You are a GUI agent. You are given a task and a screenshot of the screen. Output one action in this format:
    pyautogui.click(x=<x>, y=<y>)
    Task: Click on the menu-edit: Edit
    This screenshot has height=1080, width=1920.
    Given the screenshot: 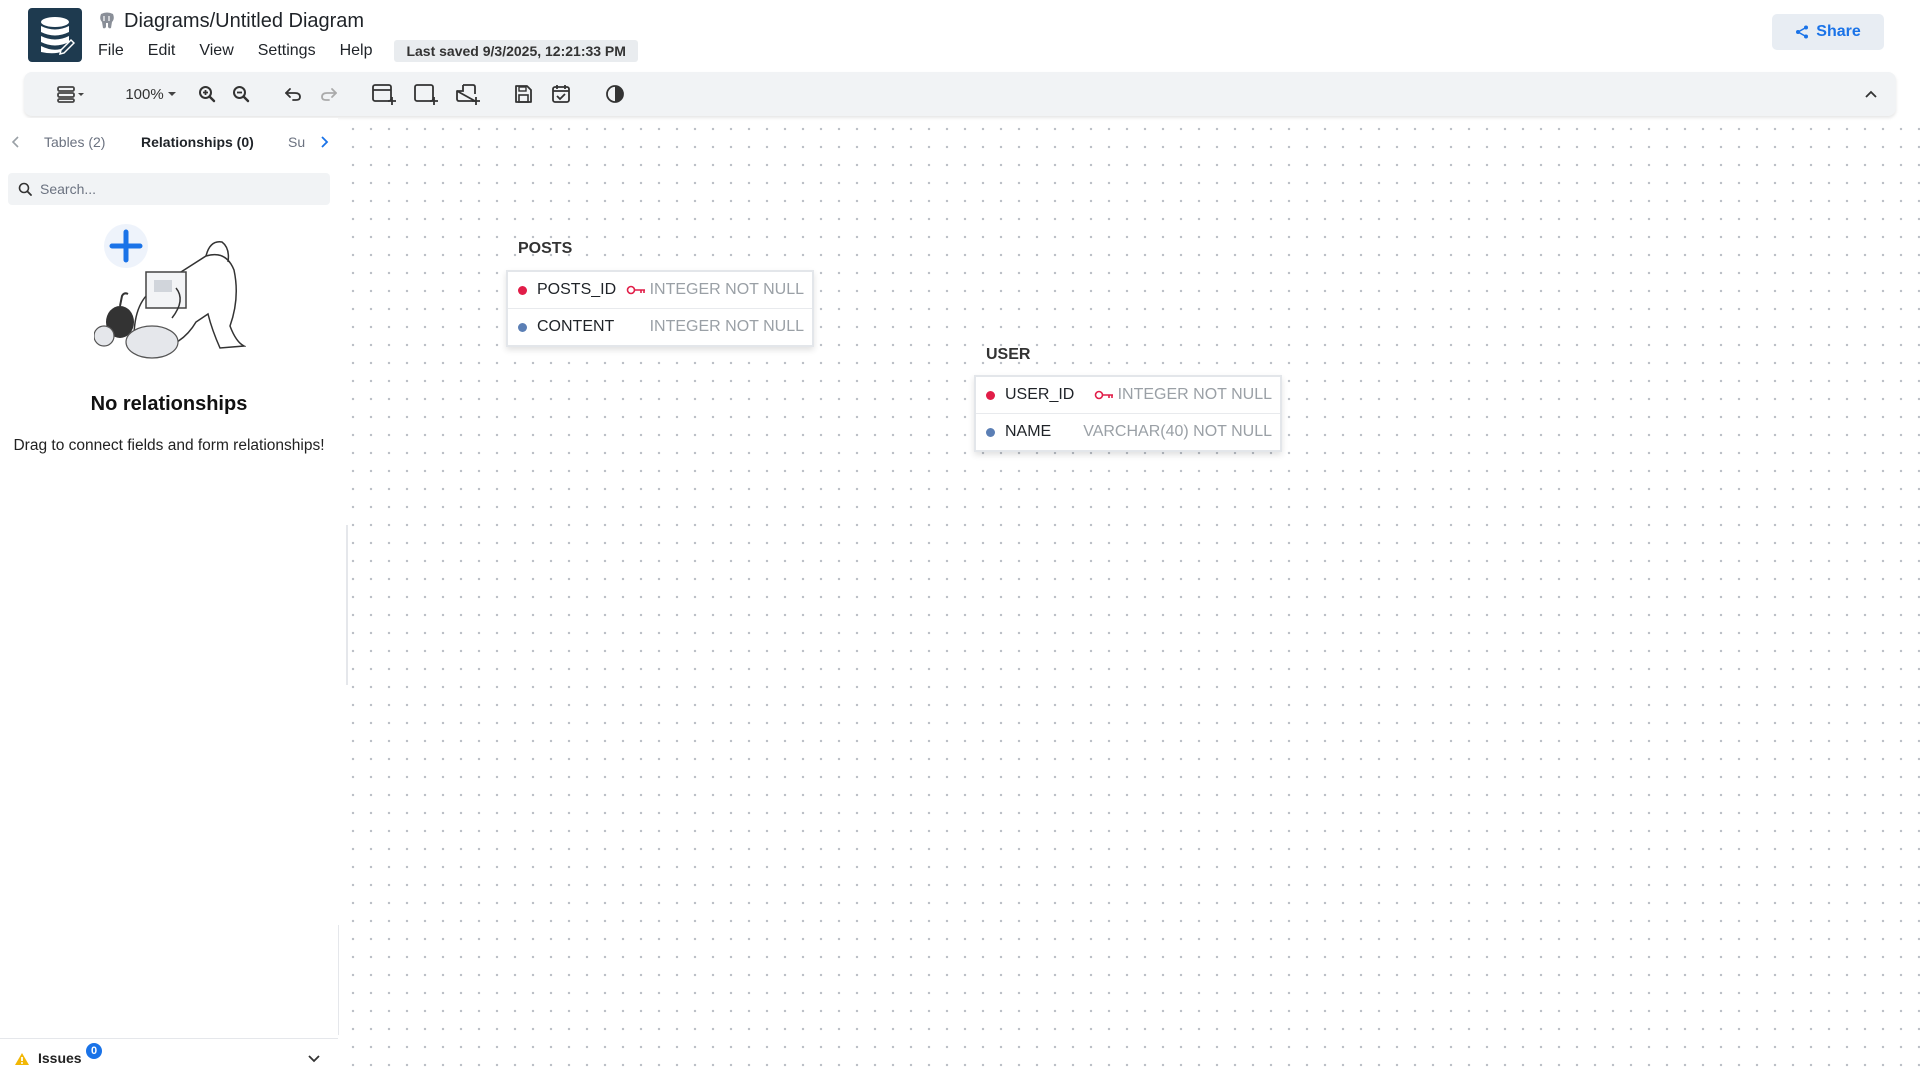 What is the action you would take?
    pyautogui.click(x=162, y=51)
    